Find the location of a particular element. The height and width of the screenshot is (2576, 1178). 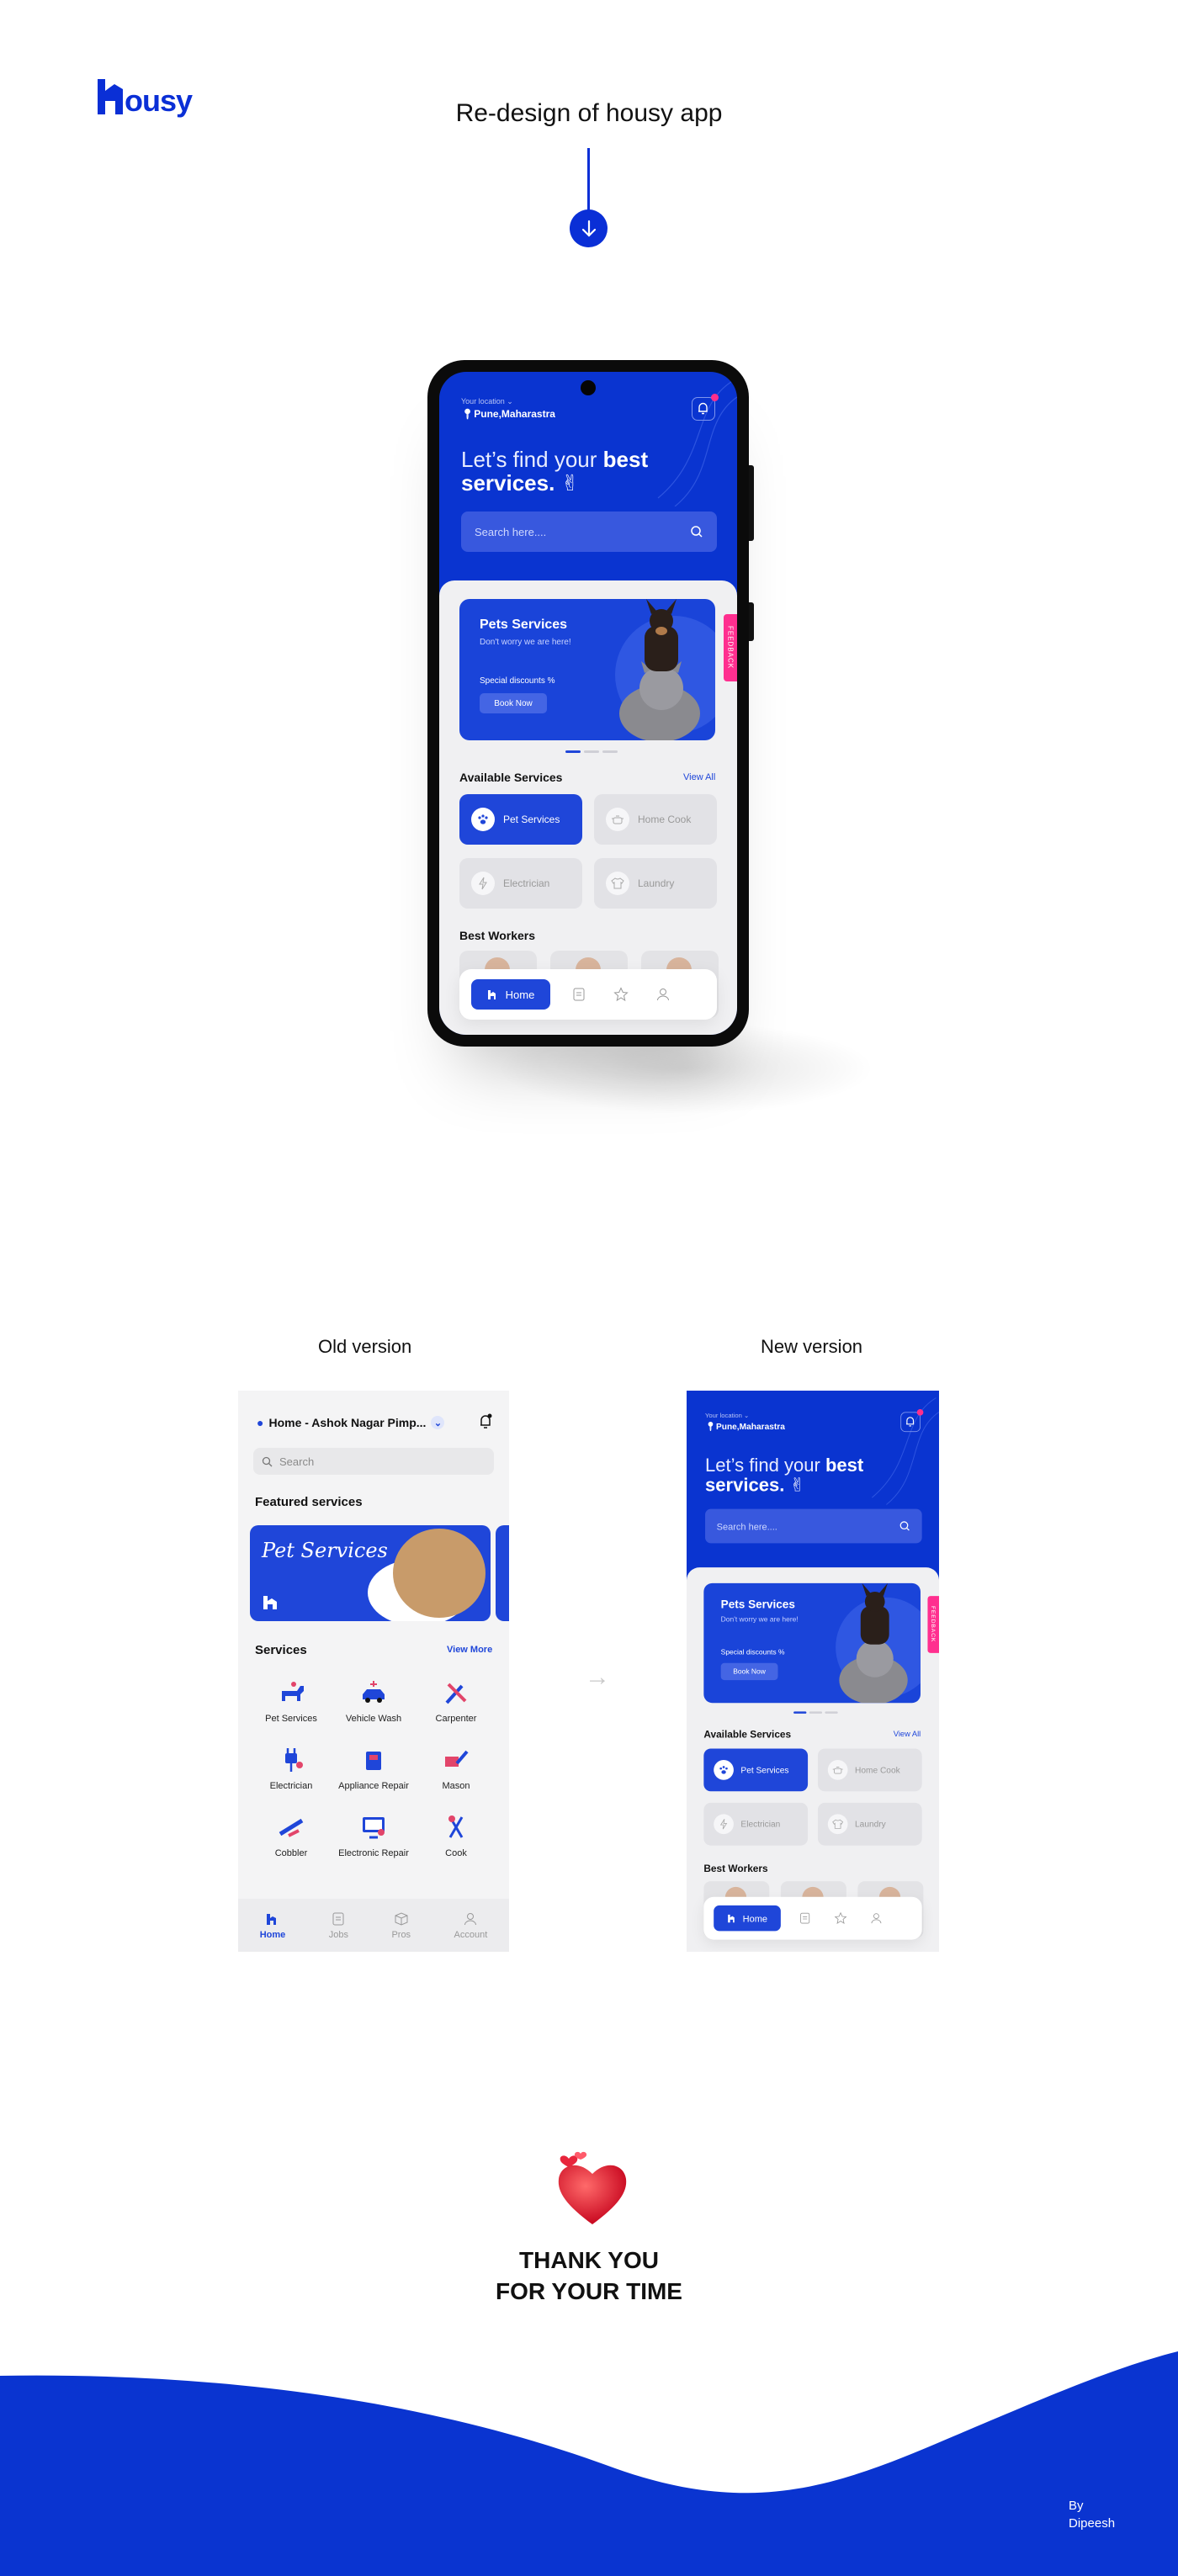

old-featured-banner: Pet Services is located at coordinates (370, 1573).